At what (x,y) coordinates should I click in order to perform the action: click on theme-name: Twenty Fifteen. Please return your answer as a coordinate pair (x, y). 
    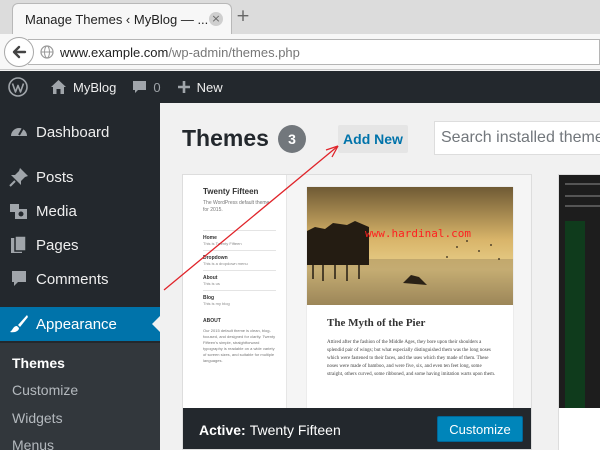
    Looking at the image, I should click on (295, 429).